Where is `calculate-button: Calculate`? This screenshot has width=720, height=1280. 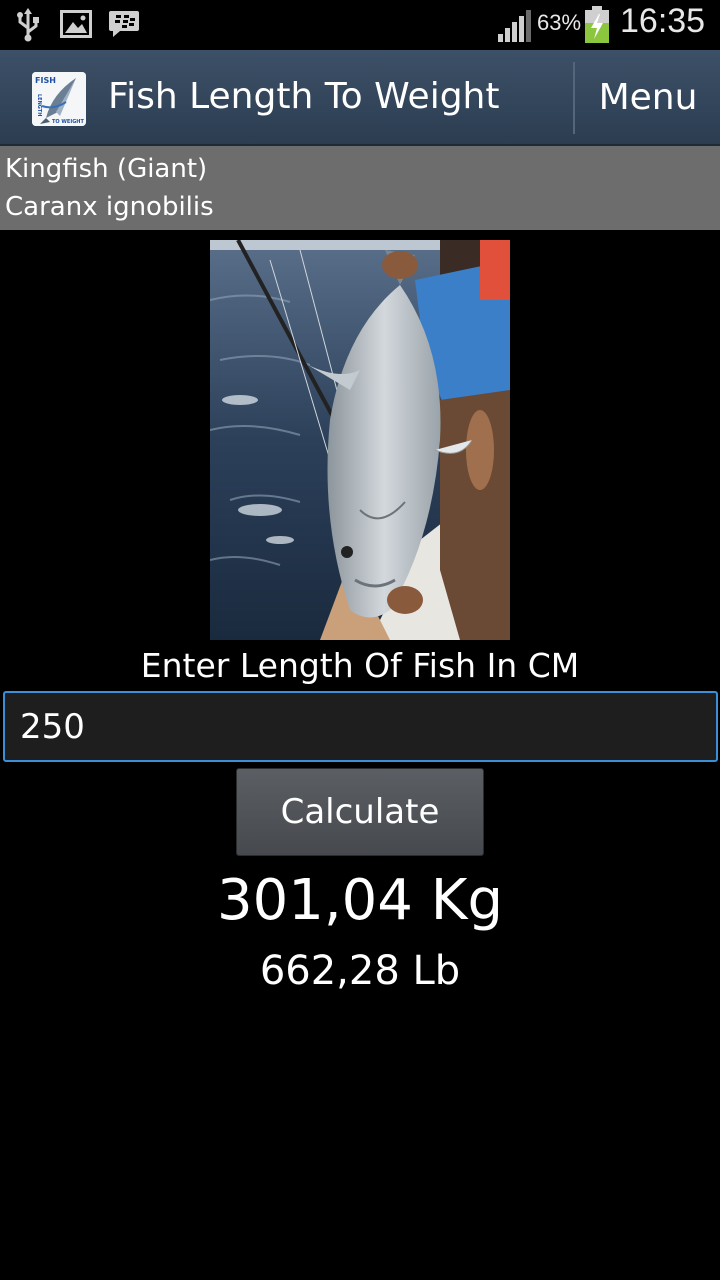
calculate-button: Calculate is located at coordinates (360, 812).